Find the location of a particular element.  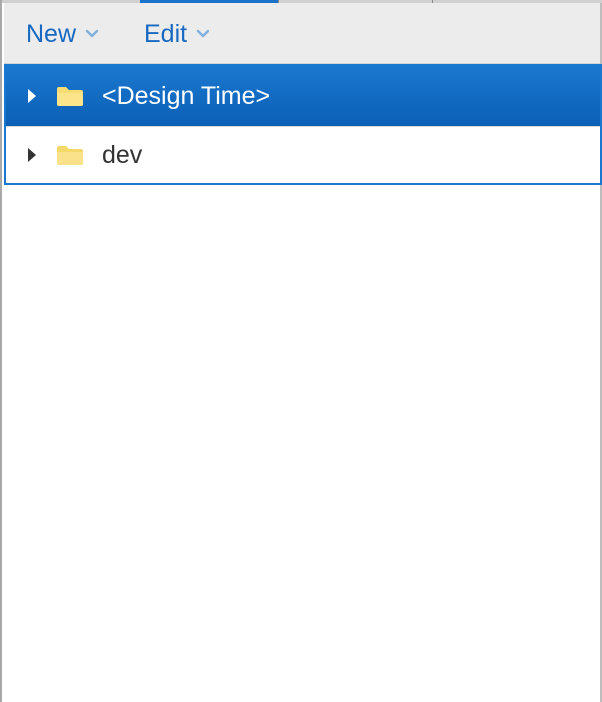

new-menu-button: New is located at coordinates (62, 34).